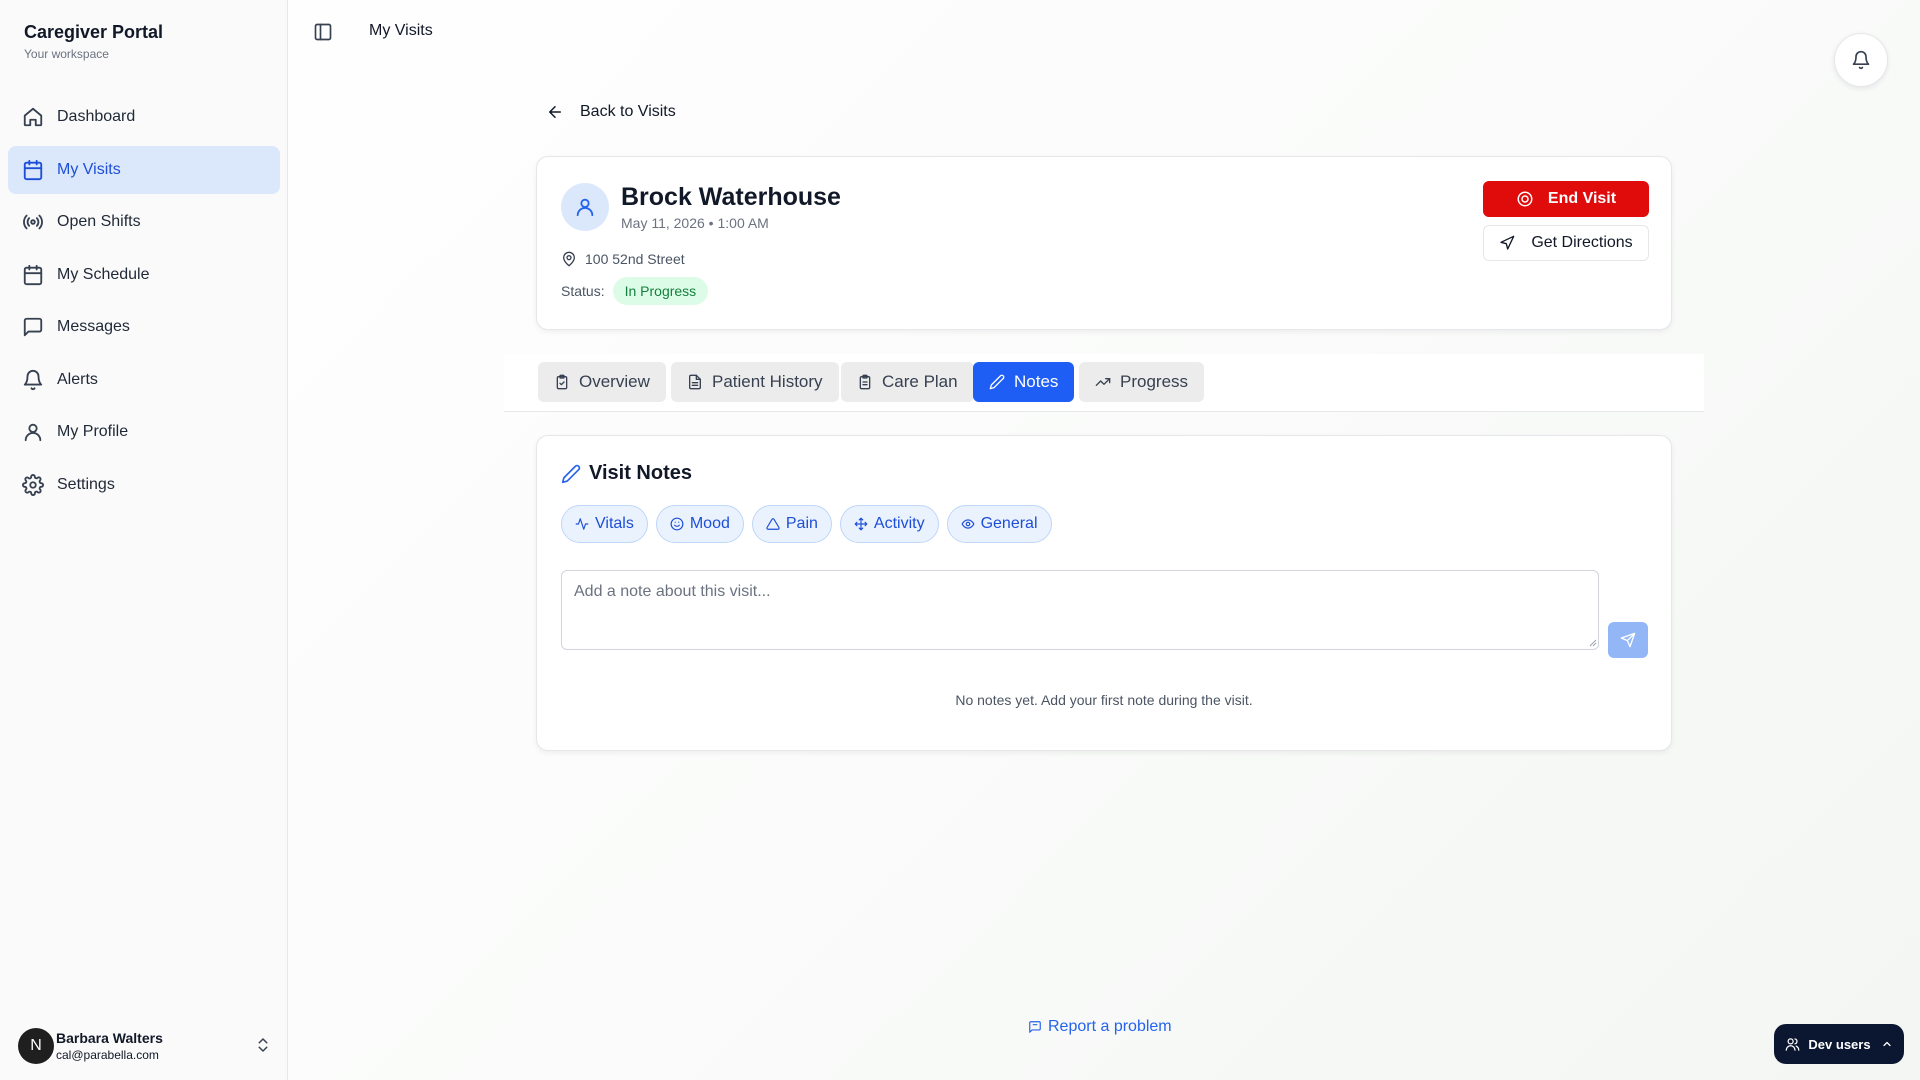 This screenshot has width=1920, height=1080. What do you see at coordinates (709, 523) in the screenshot?
I see `chip-label: Mood` at bounding box center [709, 523].